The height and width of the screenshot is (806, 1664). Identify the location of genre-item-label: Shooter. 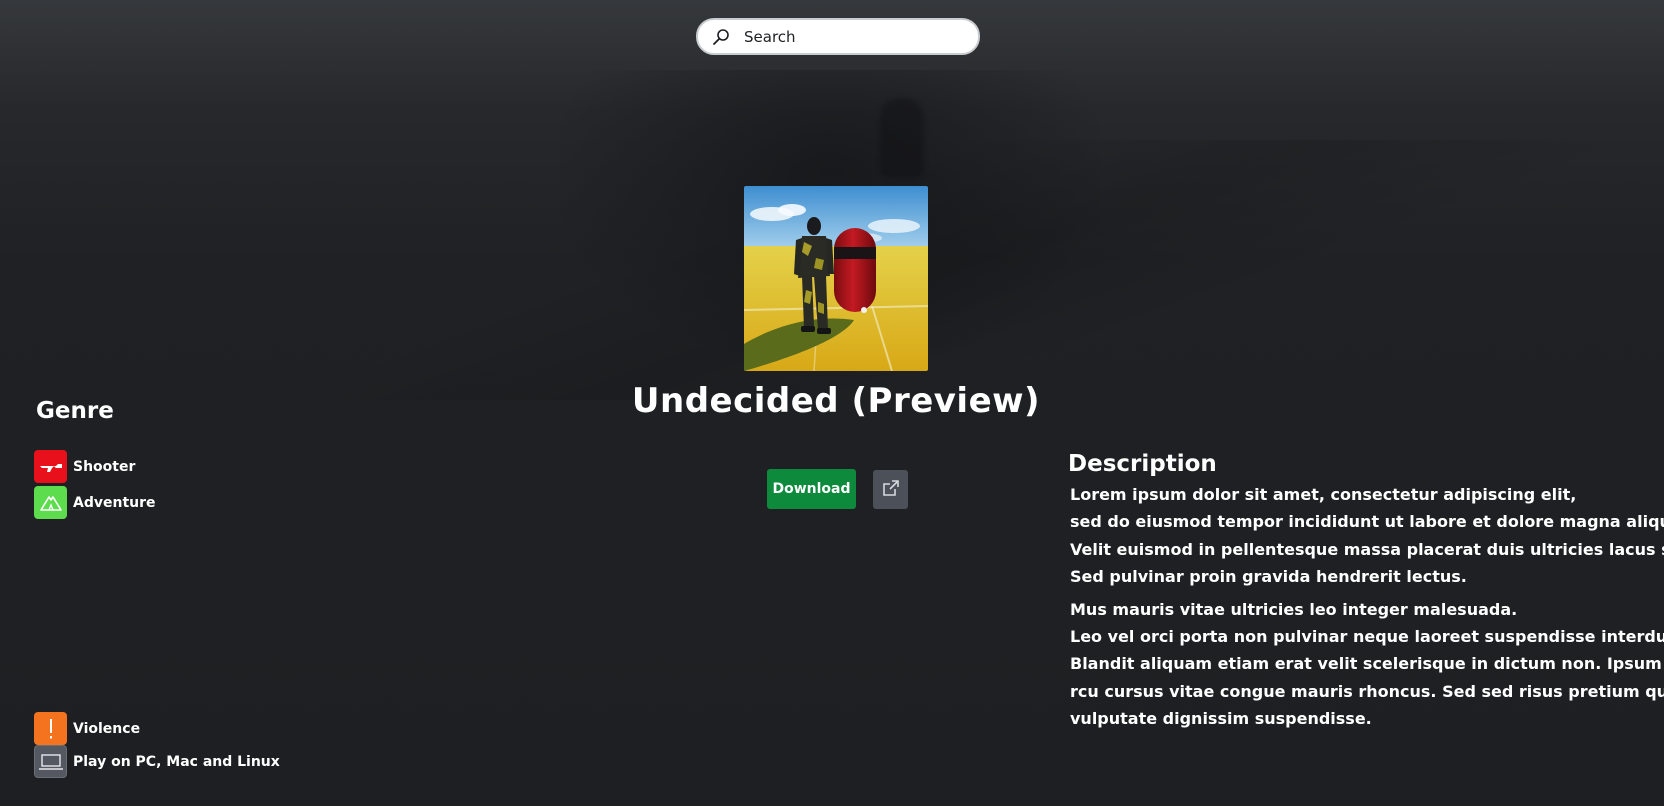
(104, 466).